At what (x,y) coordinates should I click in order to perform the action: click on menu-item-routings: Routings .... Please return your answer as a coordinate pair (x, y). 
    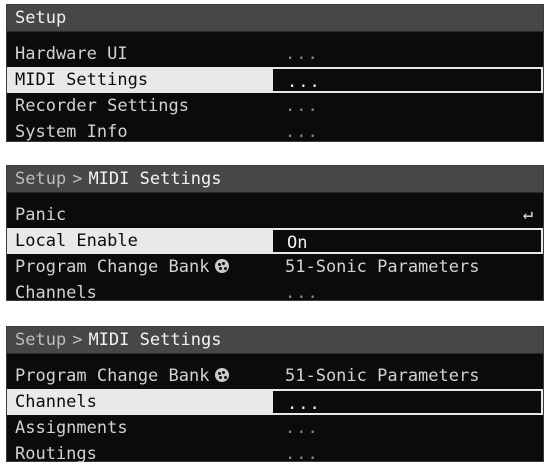
    Looking at the image, I should click on (275, 454).